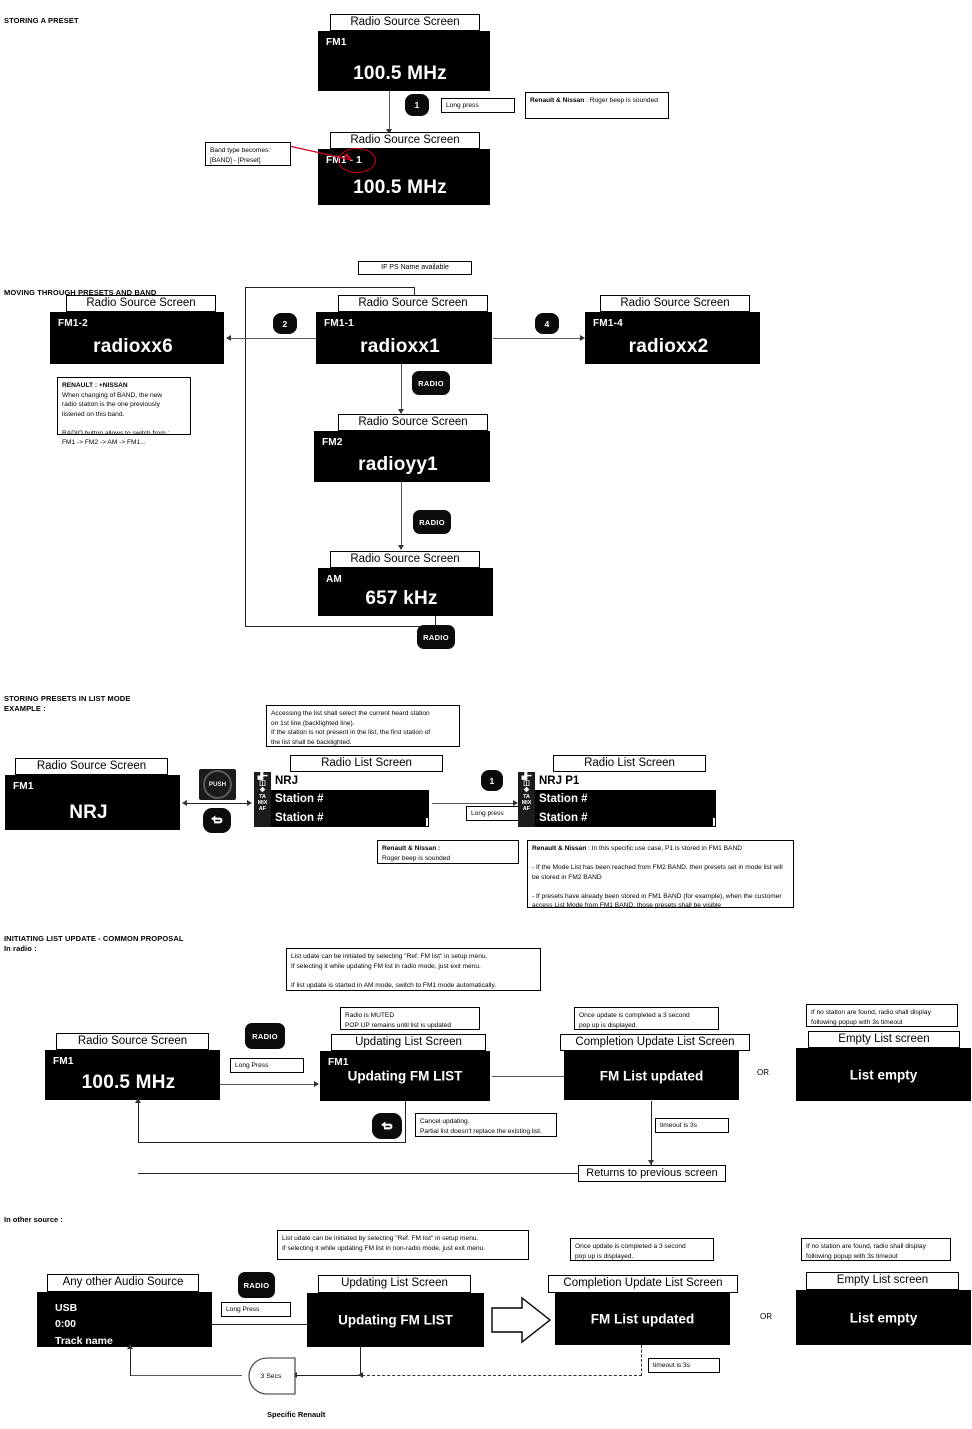 The width and height of the screenshot is (972, 1429). I want to click on caption-radio-source-left: Radio Source Screen, so click(141, 303).